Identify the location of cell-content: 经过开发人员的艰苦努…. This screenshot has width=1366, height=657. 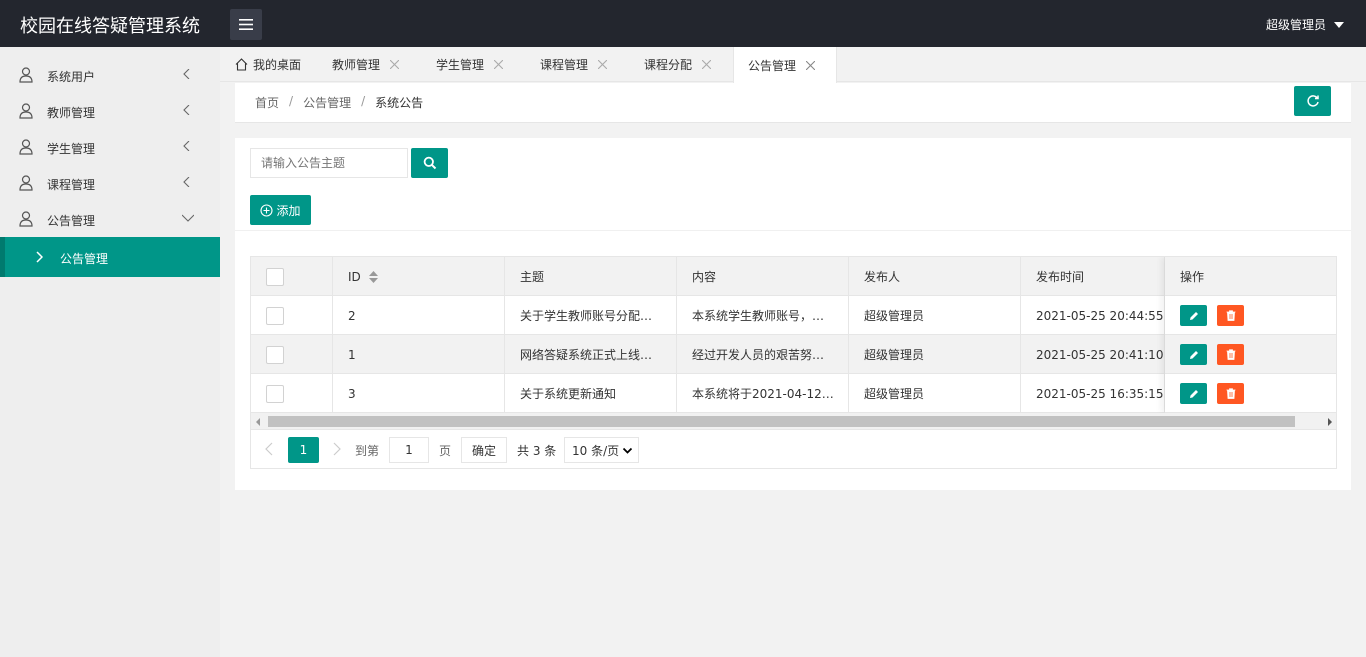
(763, 354).